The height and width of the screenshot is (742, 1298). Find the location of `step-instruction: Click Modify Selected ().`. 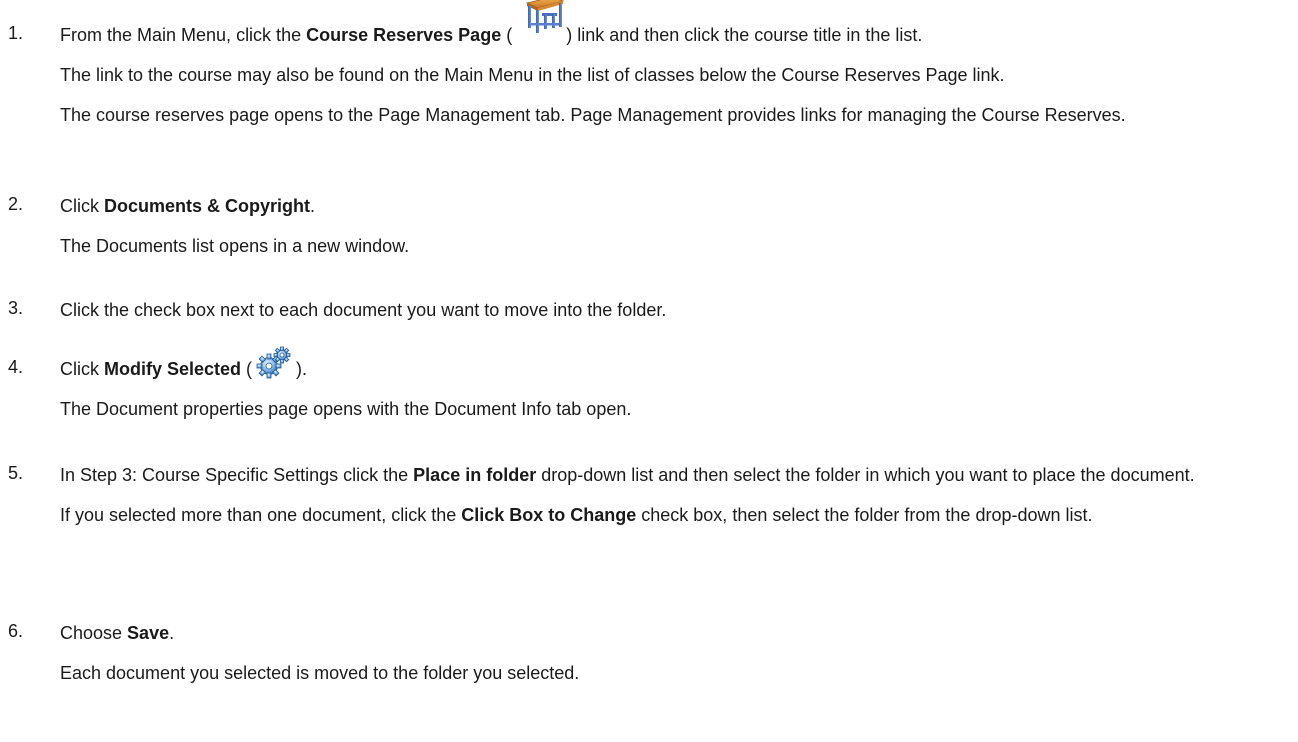

step-instruction: Click Modify Selected (). is located at coordinates (669, 363).